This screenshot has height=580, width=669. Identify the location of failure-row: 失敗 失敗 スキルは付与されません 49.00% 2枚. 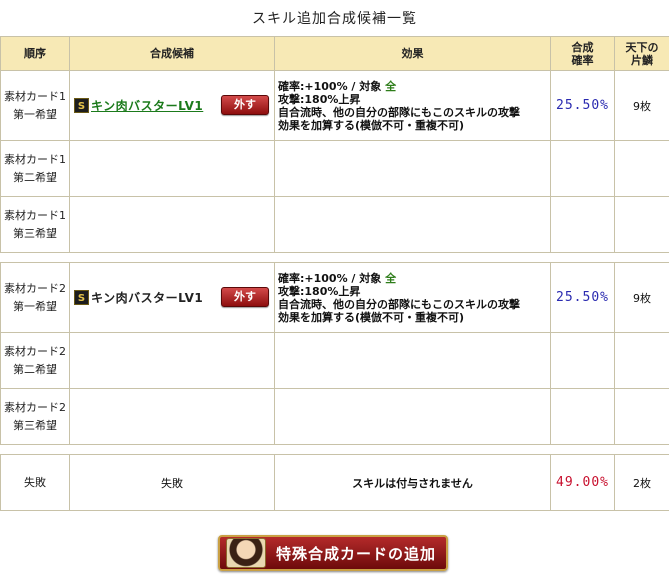
(334, 482).